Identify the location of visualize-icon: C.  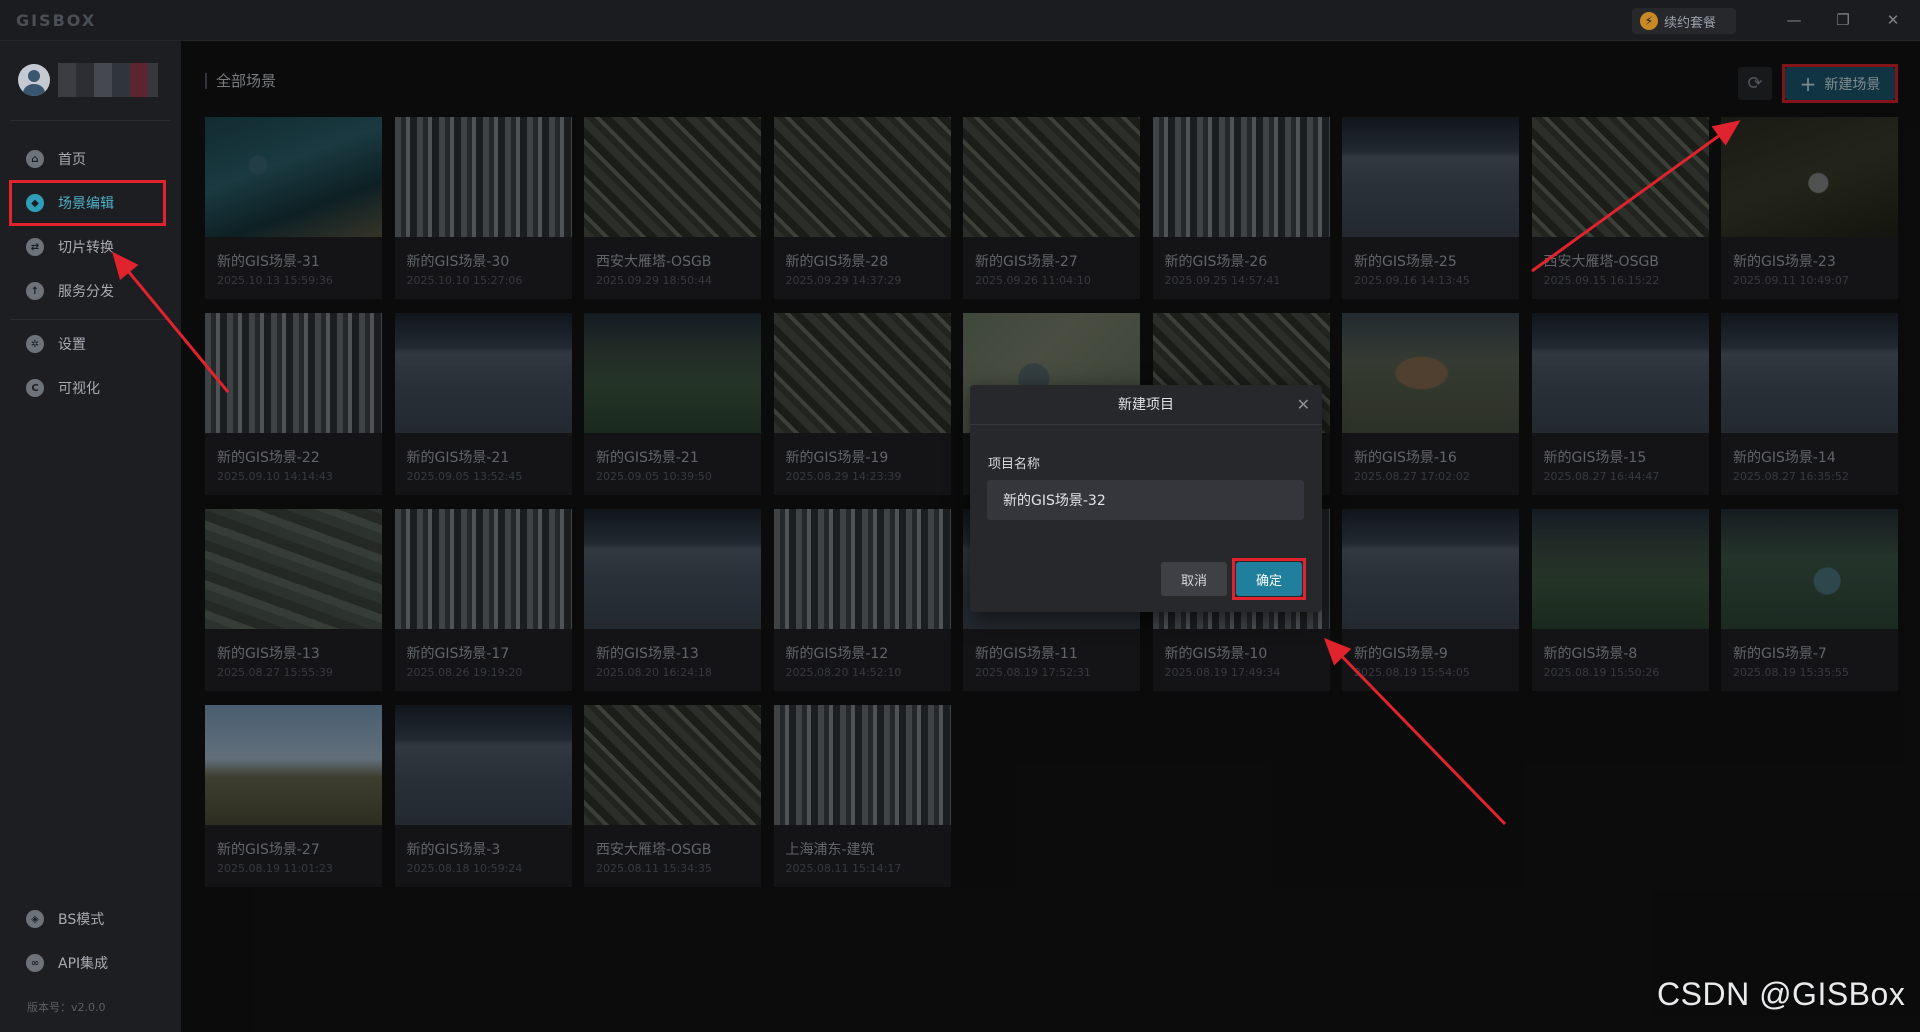
(35, 388).